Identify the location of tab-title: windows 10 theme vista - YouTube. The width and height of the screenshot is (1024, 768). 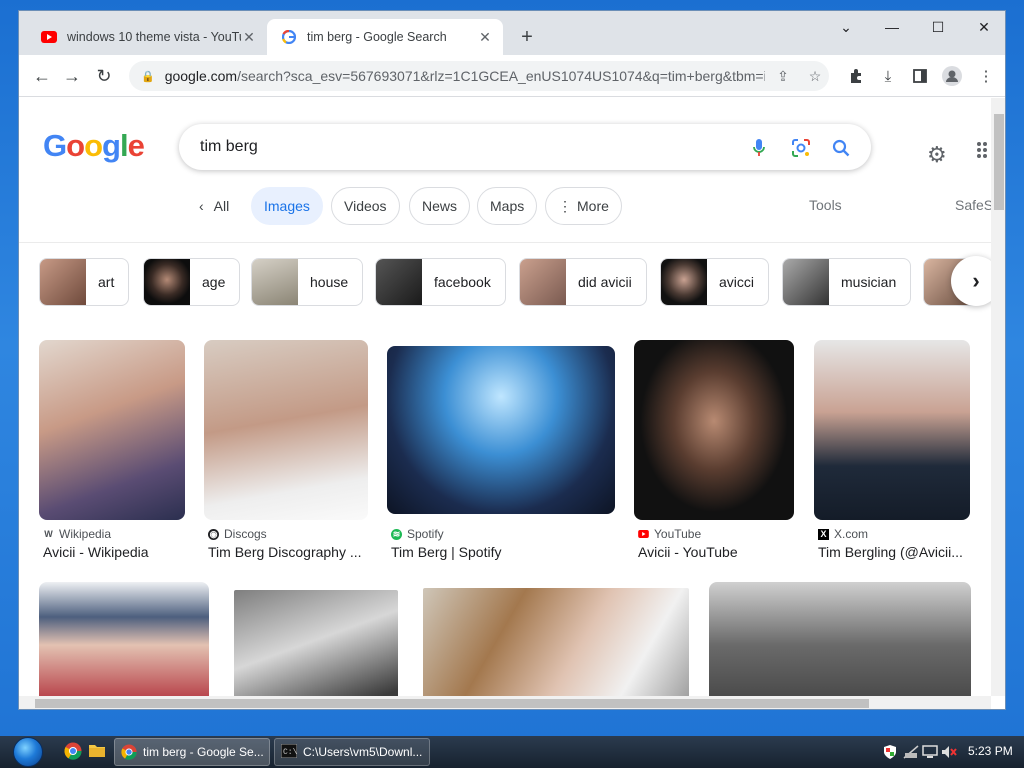
(154, 37).